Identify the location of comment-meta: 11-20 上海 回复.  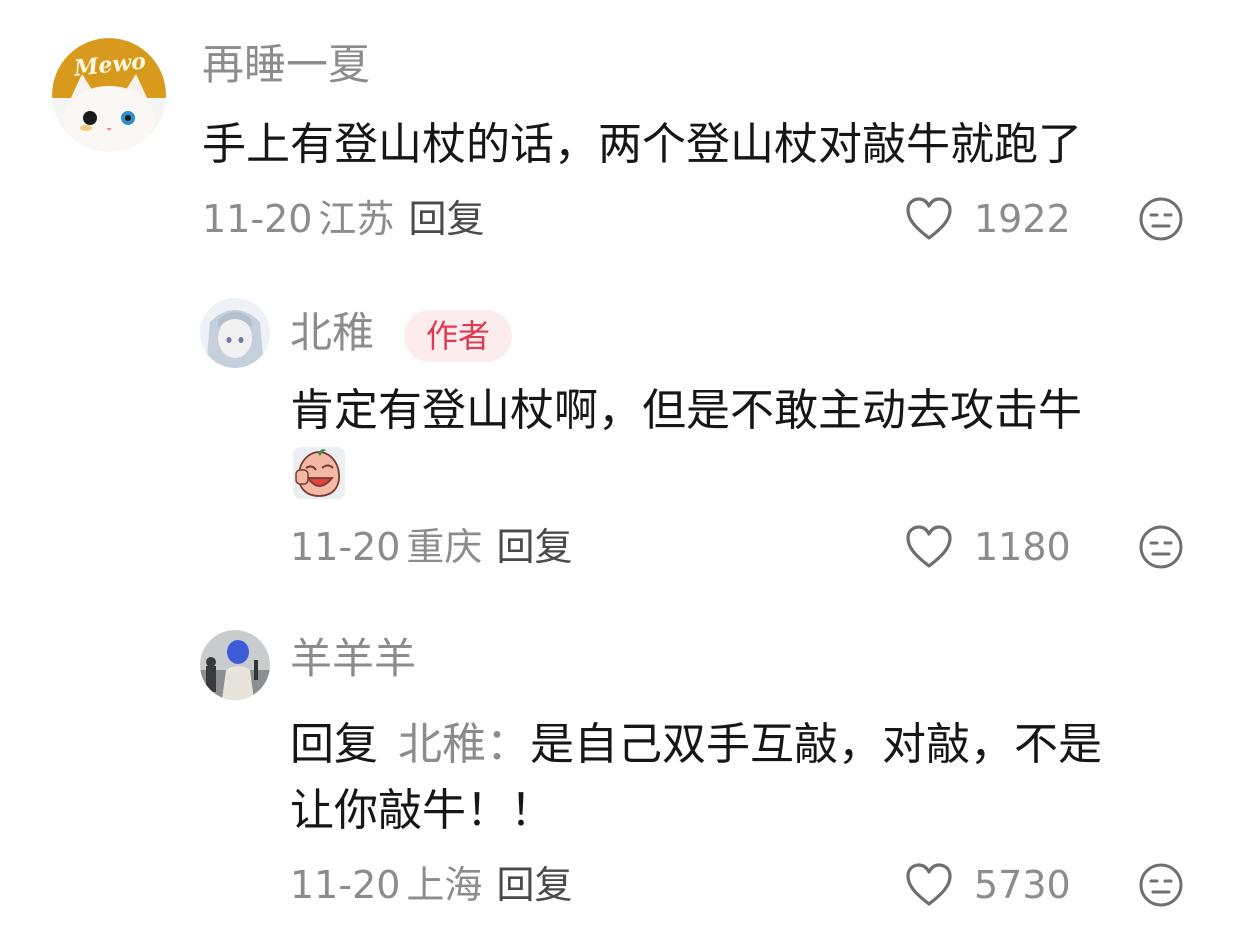
(431, 885).